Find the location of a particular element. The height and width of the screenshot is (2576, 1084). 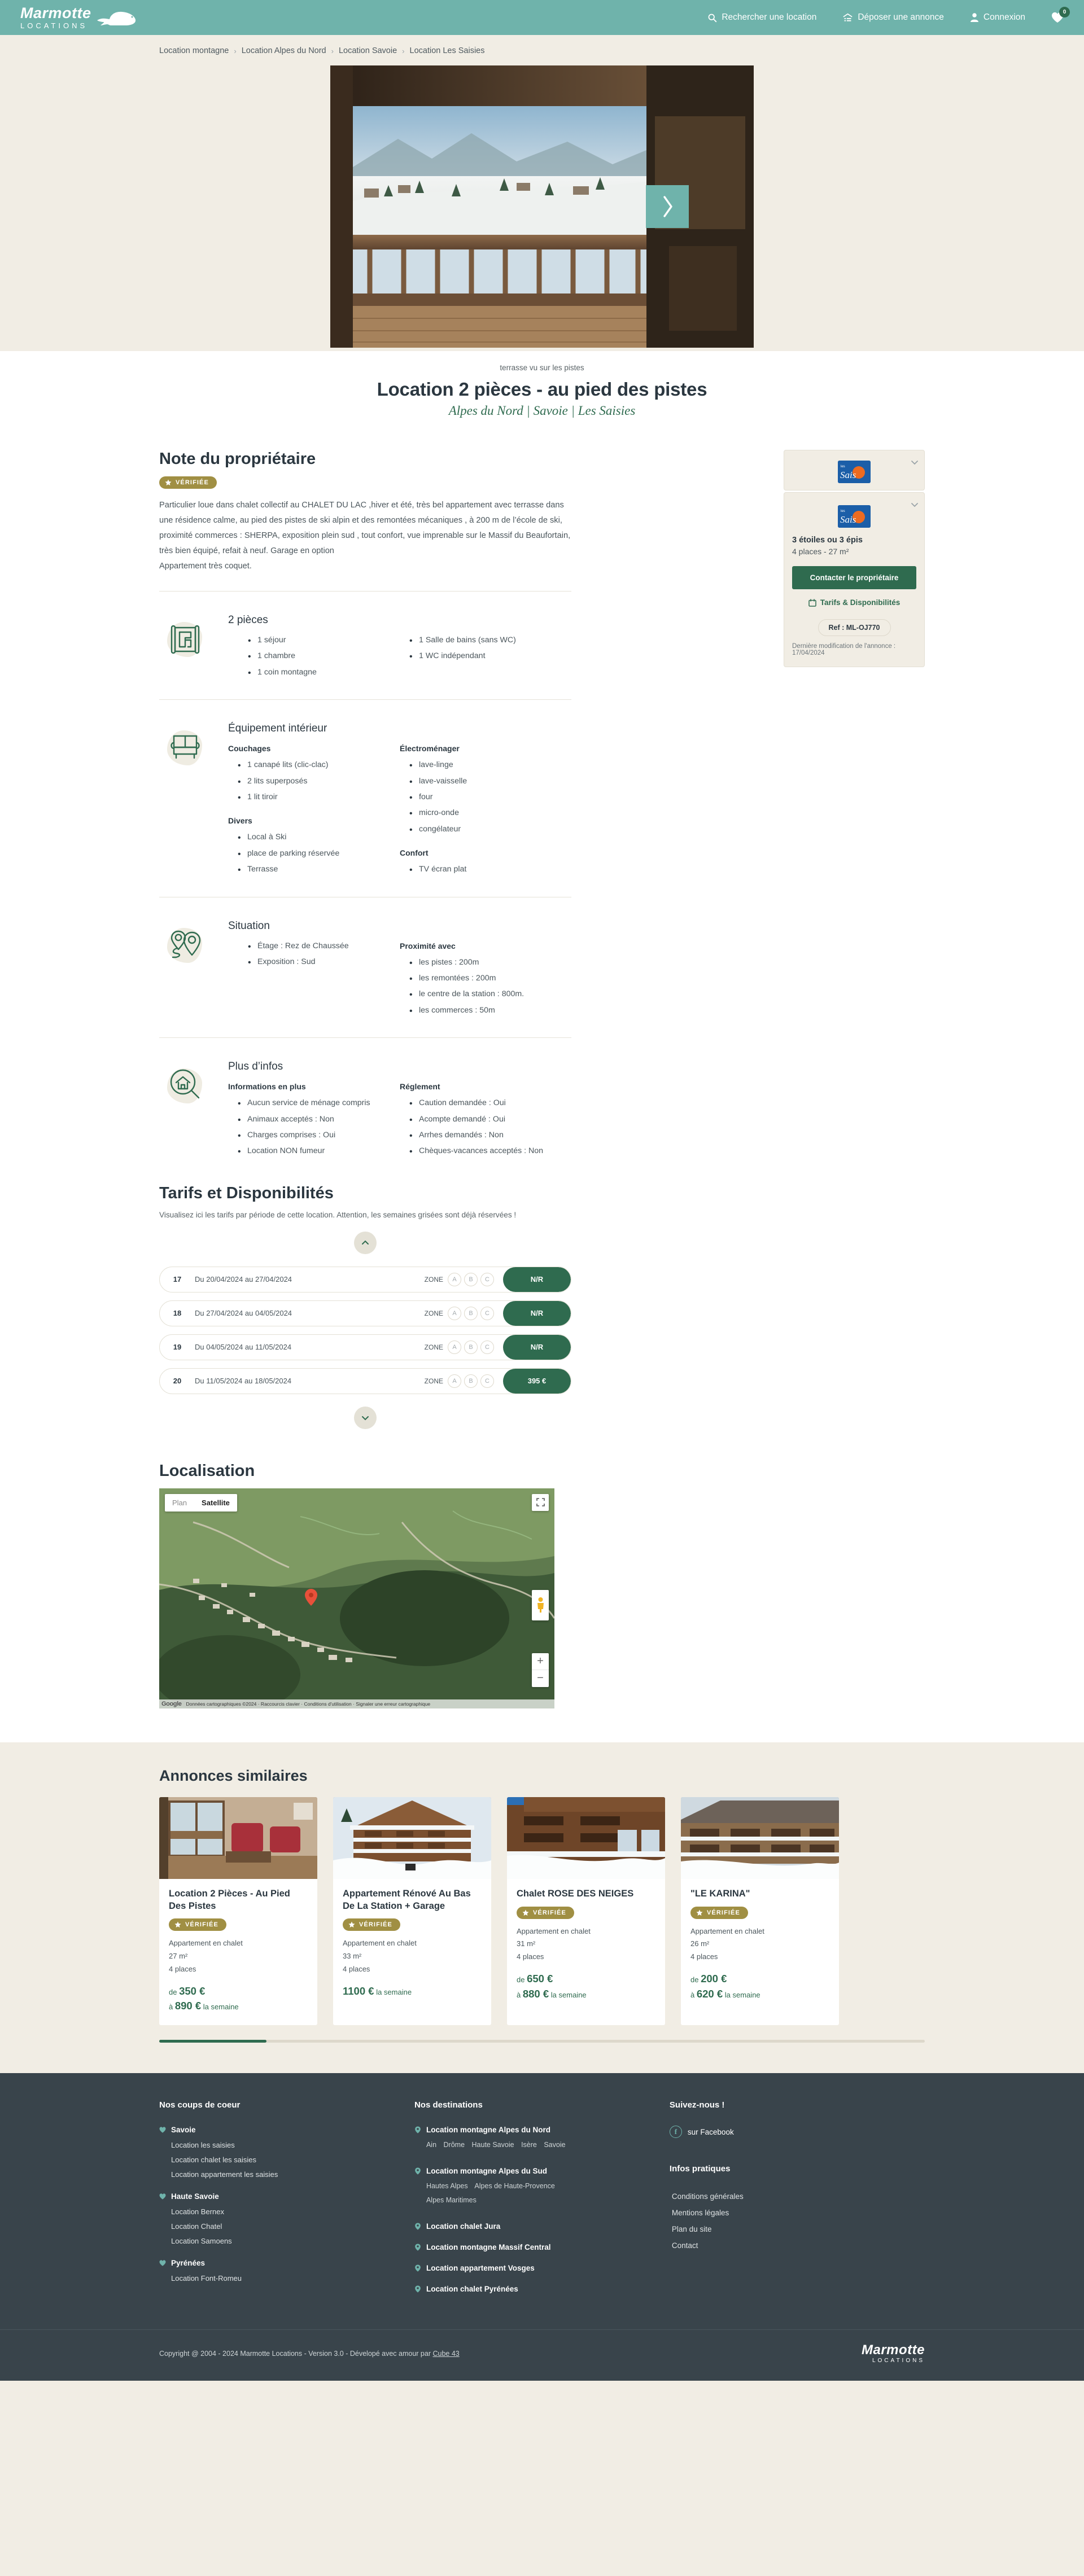

footer-link: Location Samoens is located at coordinates (292, 2241).